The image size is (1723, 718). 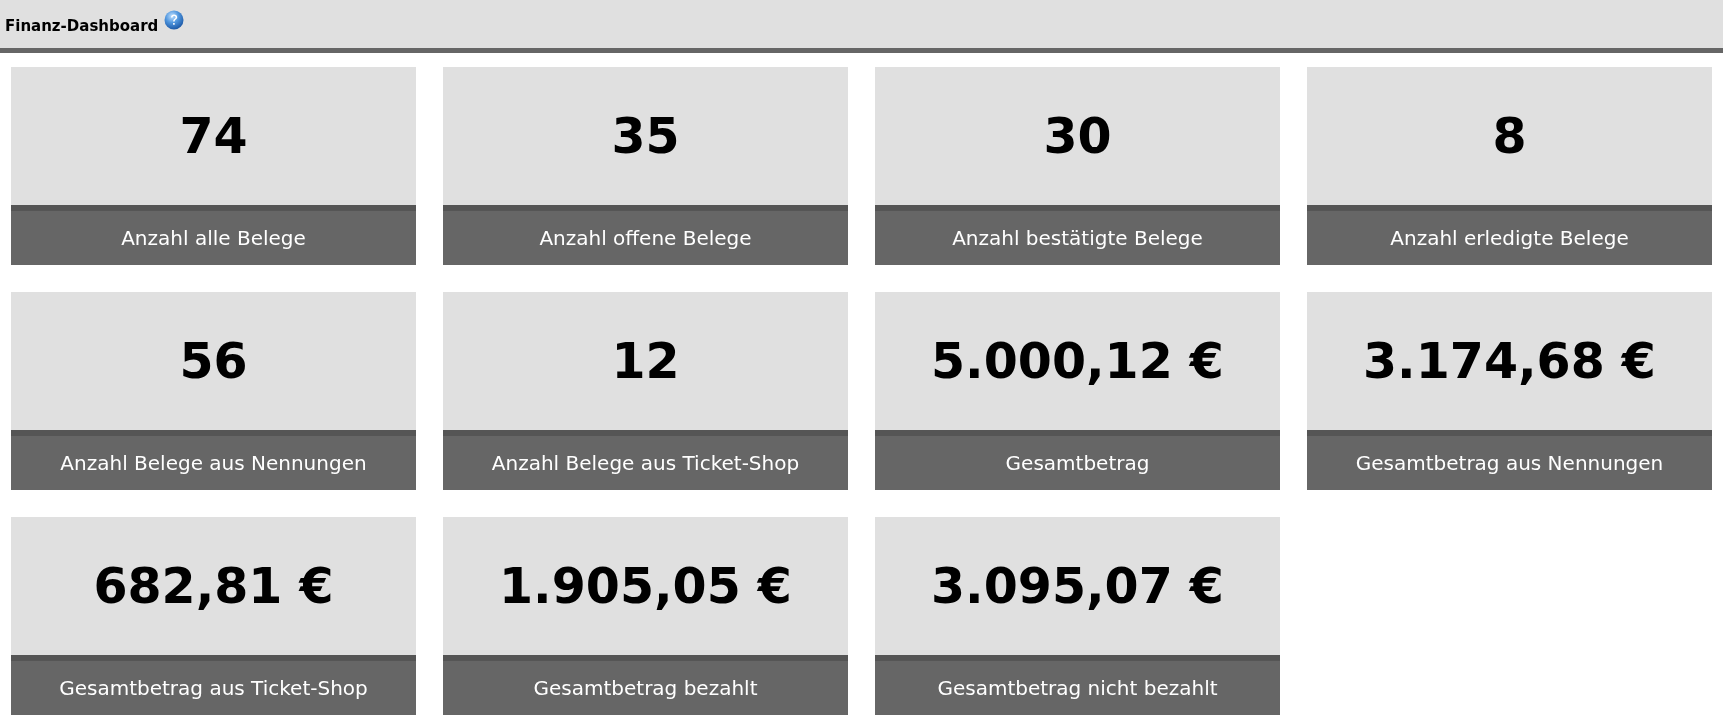 What do you see at coordinates (645, 235) in the screenshot?
I see `tile-label: Anzahl offene Belege` at bounding box center [645, 235].